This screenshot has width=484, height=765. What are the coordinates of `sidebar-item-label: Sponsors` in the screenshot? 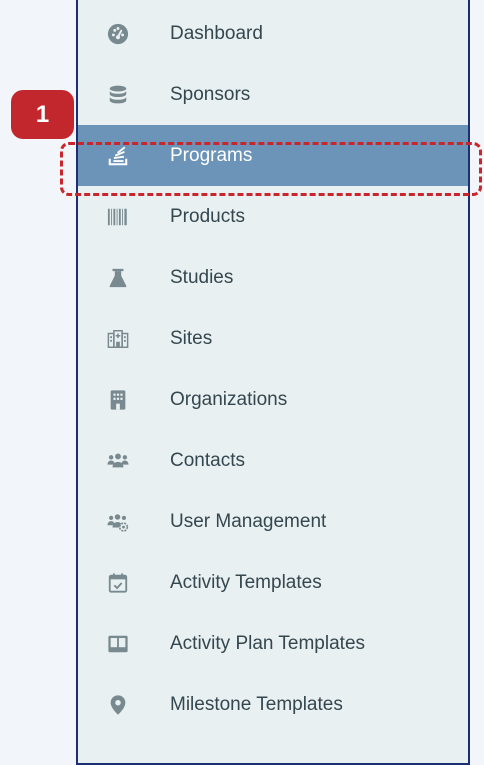 It's located at (210, 94).